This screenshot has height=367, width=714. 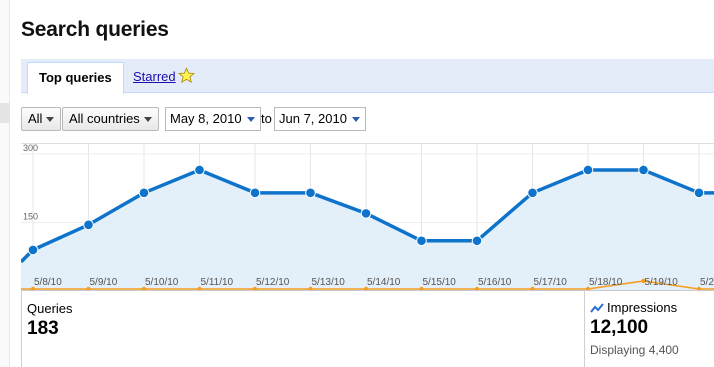 I want to click on y-tick-label: 300, so click(x=30, y=148).